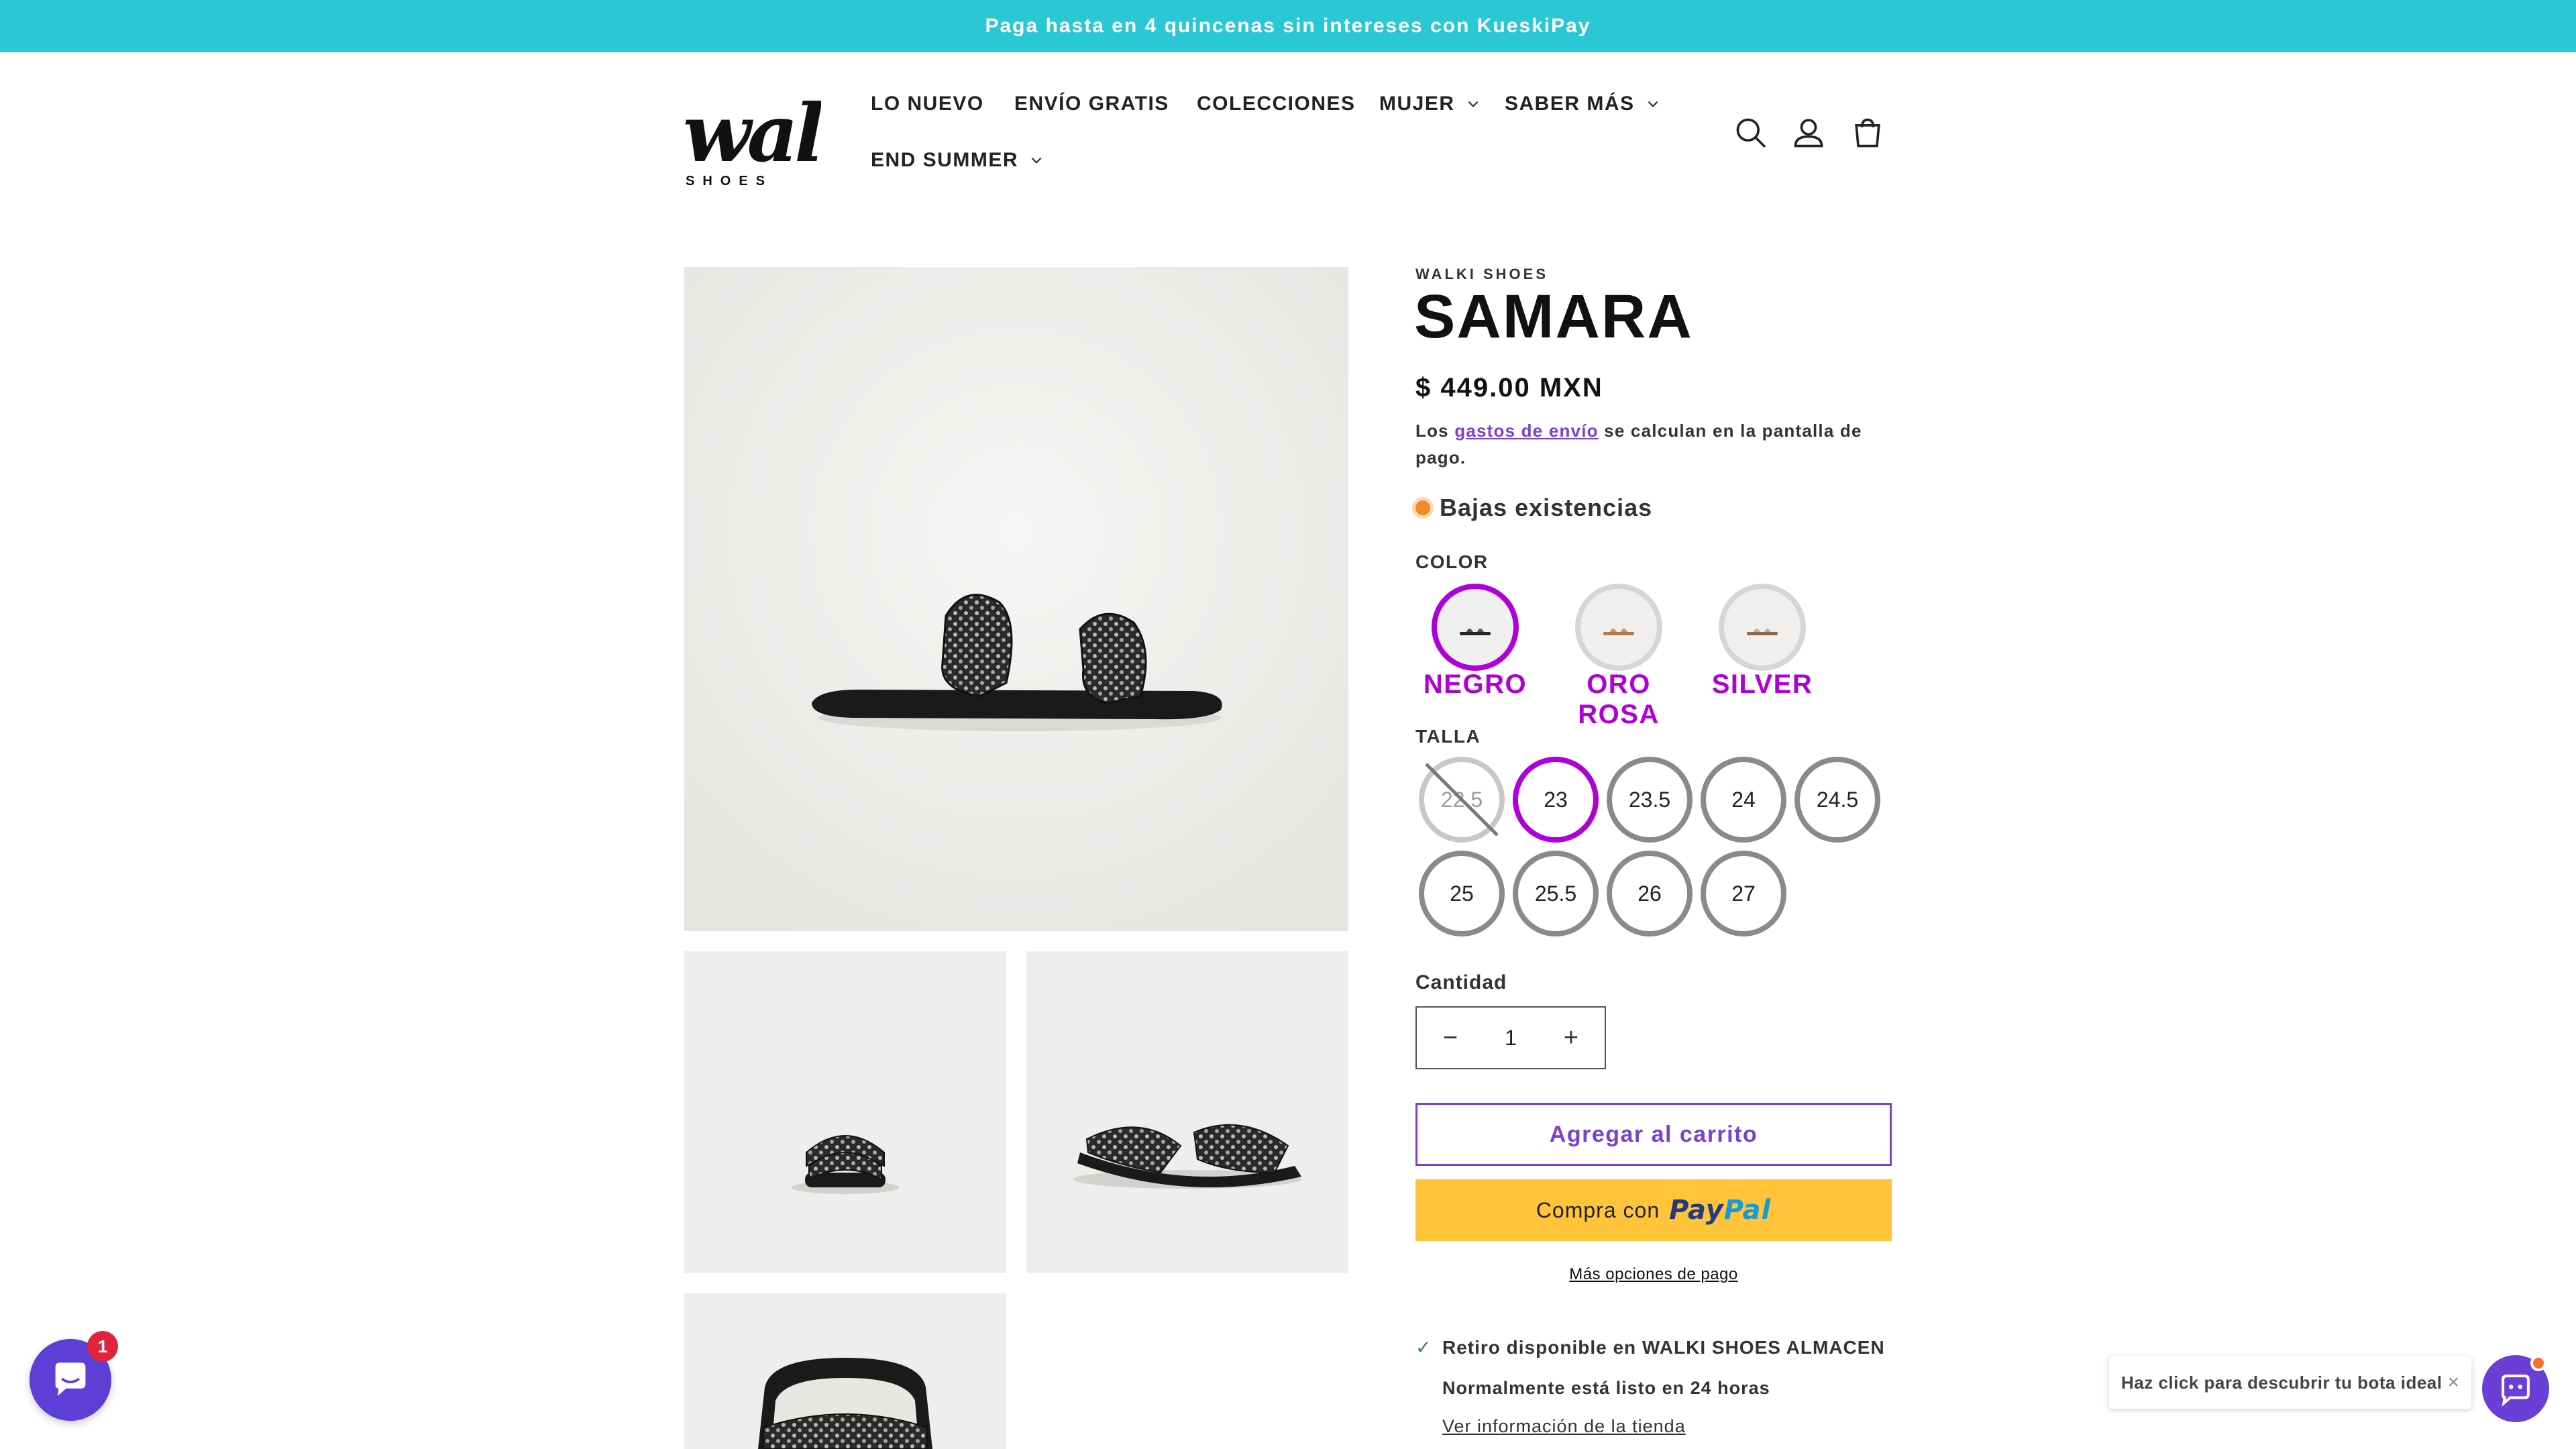 The image size is (2576, 1449). I want to click on size-option-22-5: 22.5, so click(1462, 800).